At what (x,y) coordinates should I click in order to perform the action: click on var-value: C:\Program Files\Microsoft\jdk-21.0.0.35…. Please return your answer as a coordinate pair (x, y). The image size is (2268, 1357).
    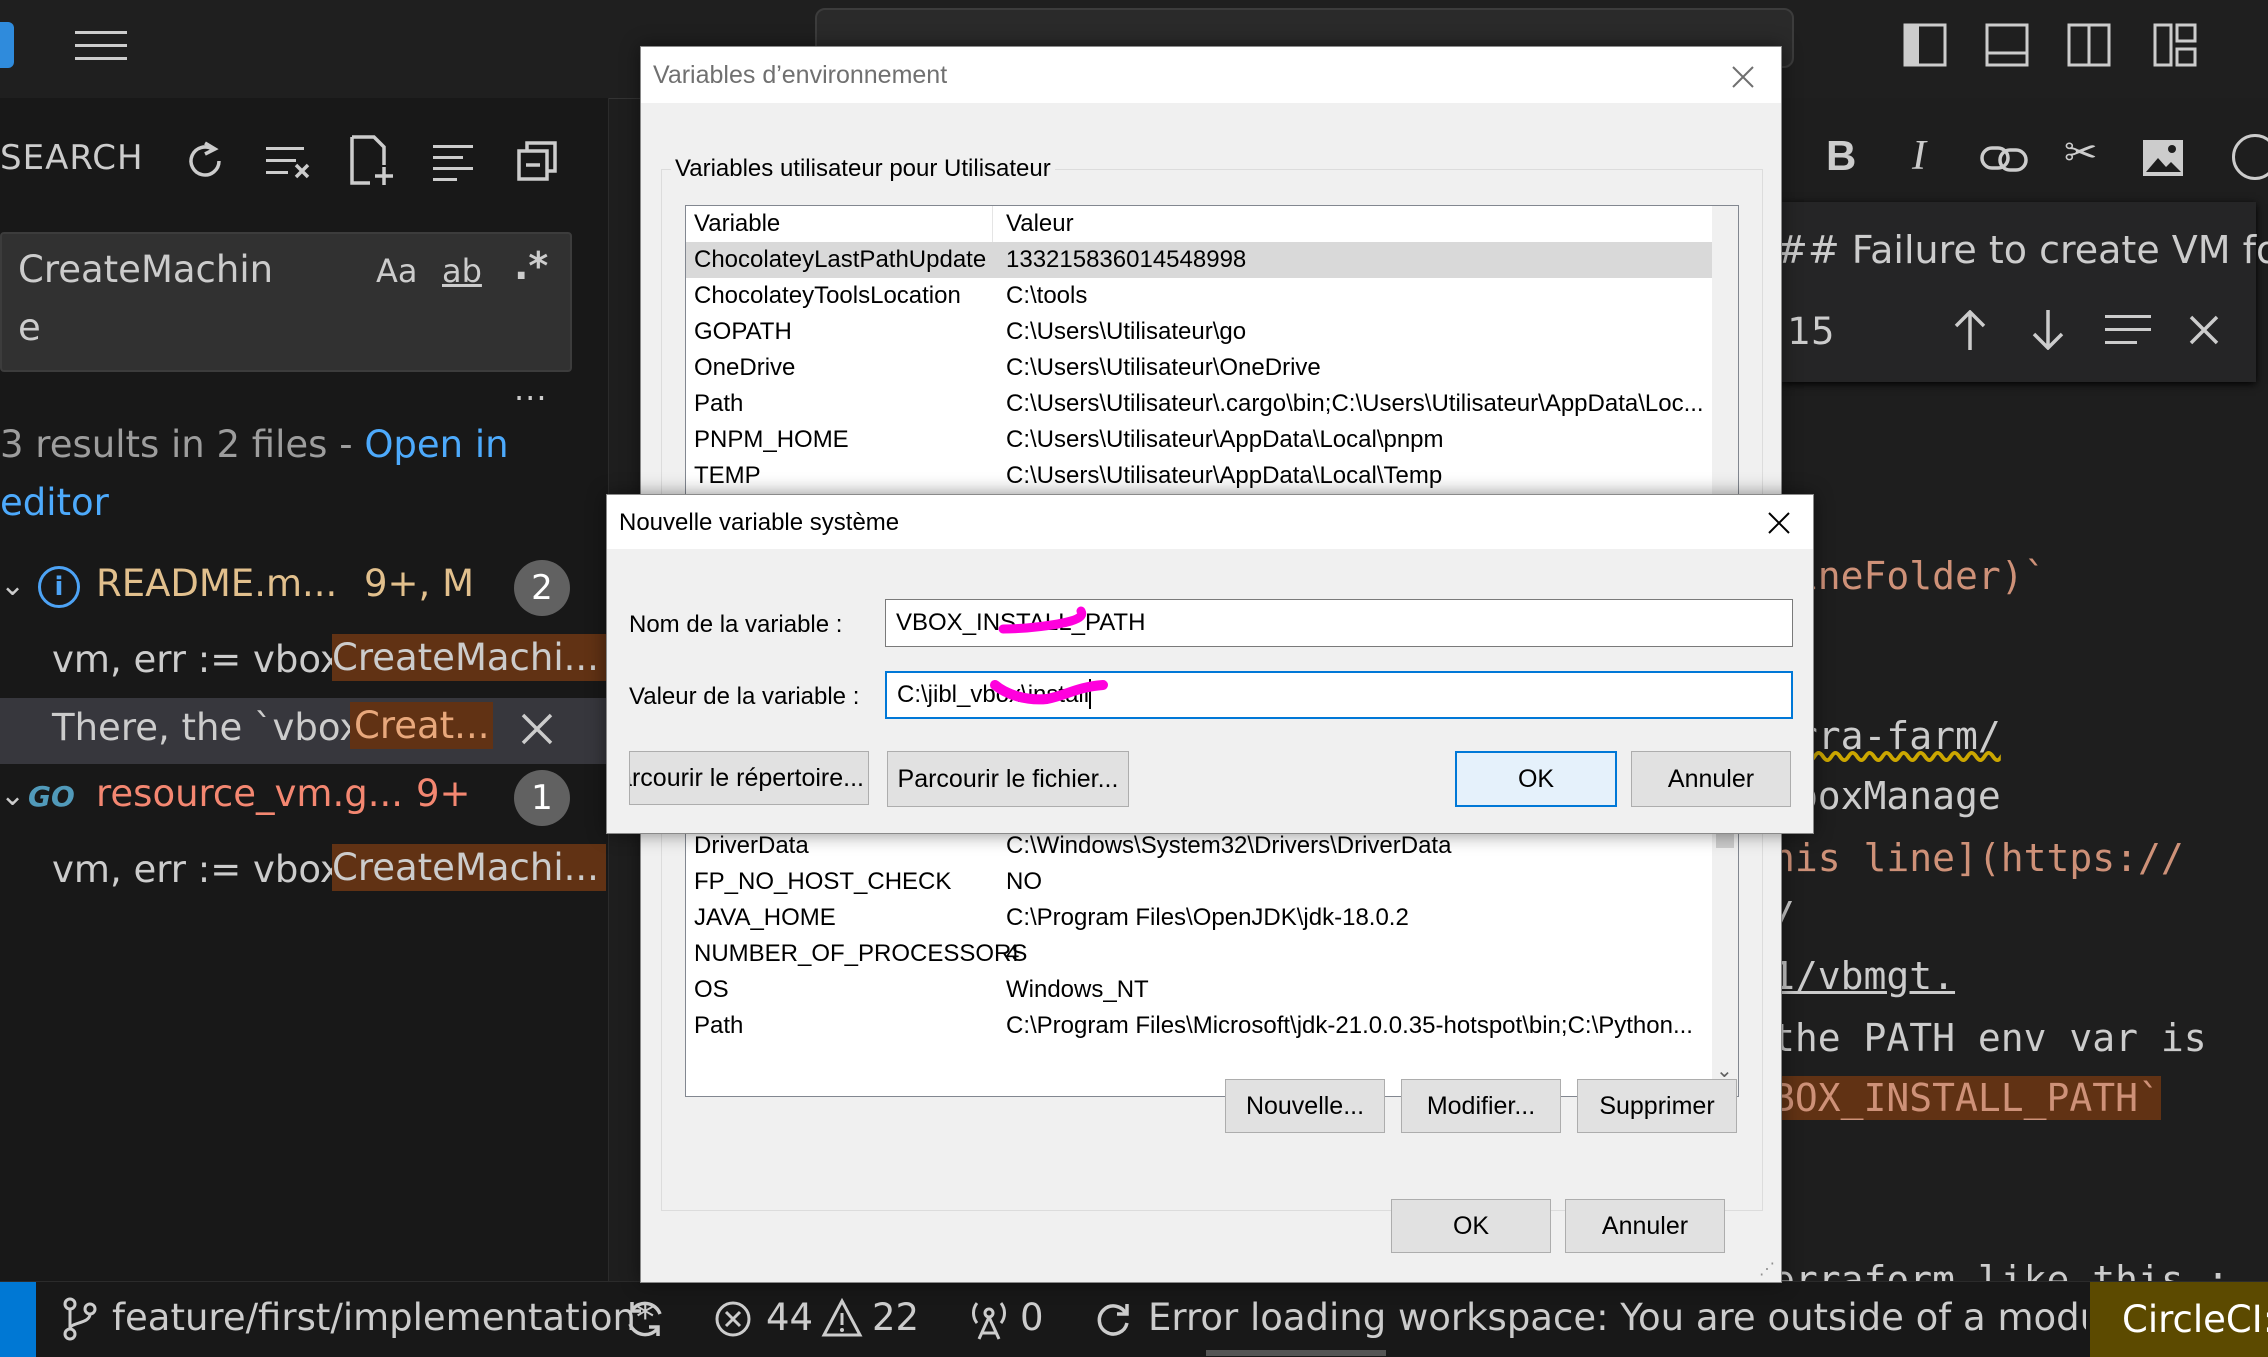
    Looking at the image, I should click on (1349, 1025).